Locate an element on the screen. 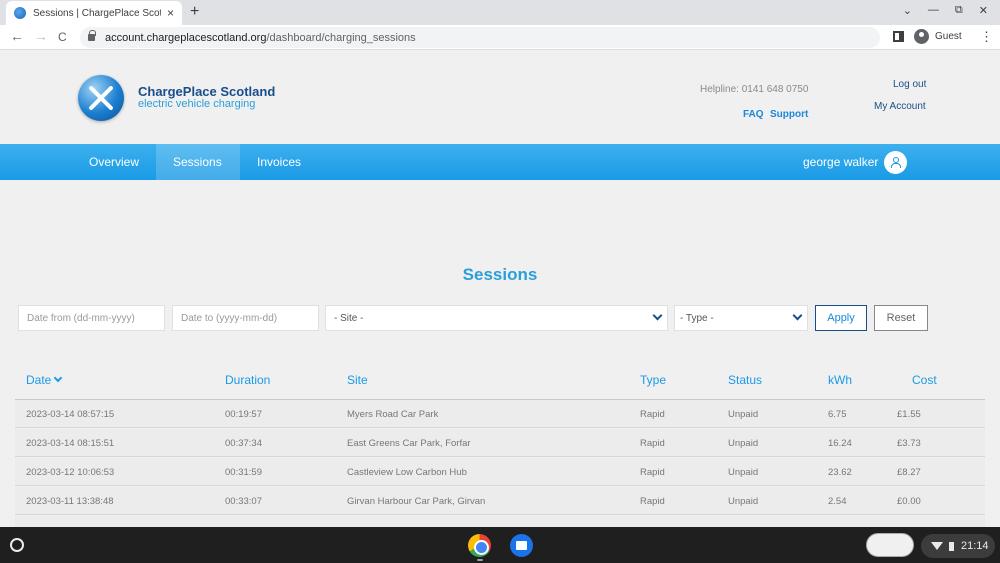  side-panel-icon is located at coordinates (898, 36).